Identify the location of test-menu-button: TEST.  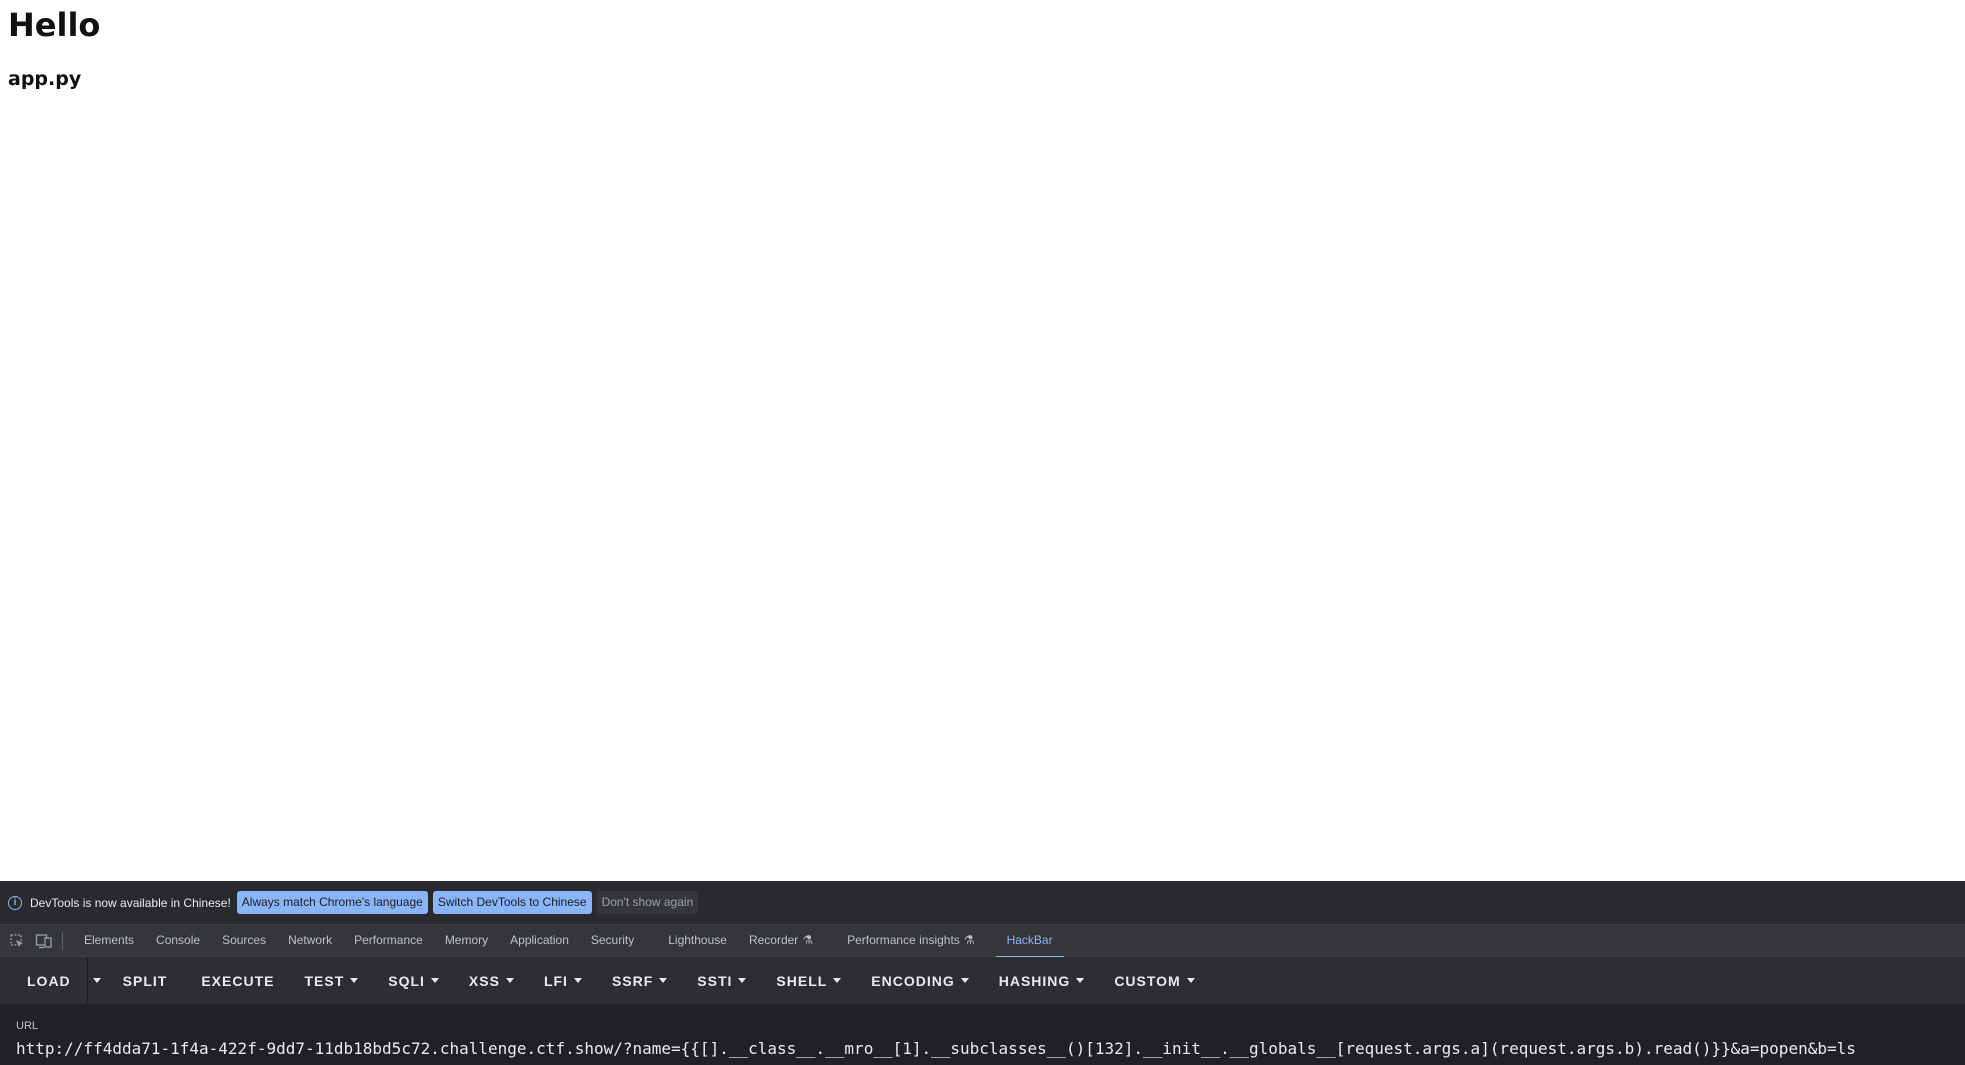
(331, 980).